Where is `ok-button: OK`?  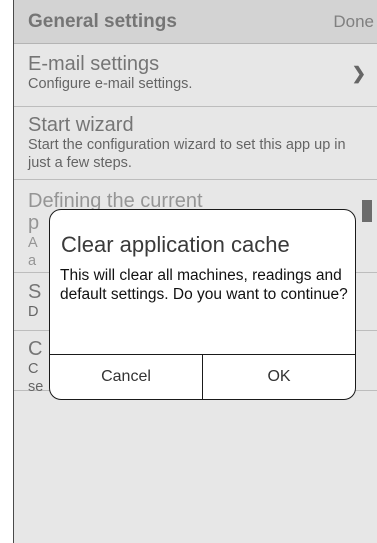 ok-button: OK is located at coordinates (278, 377).